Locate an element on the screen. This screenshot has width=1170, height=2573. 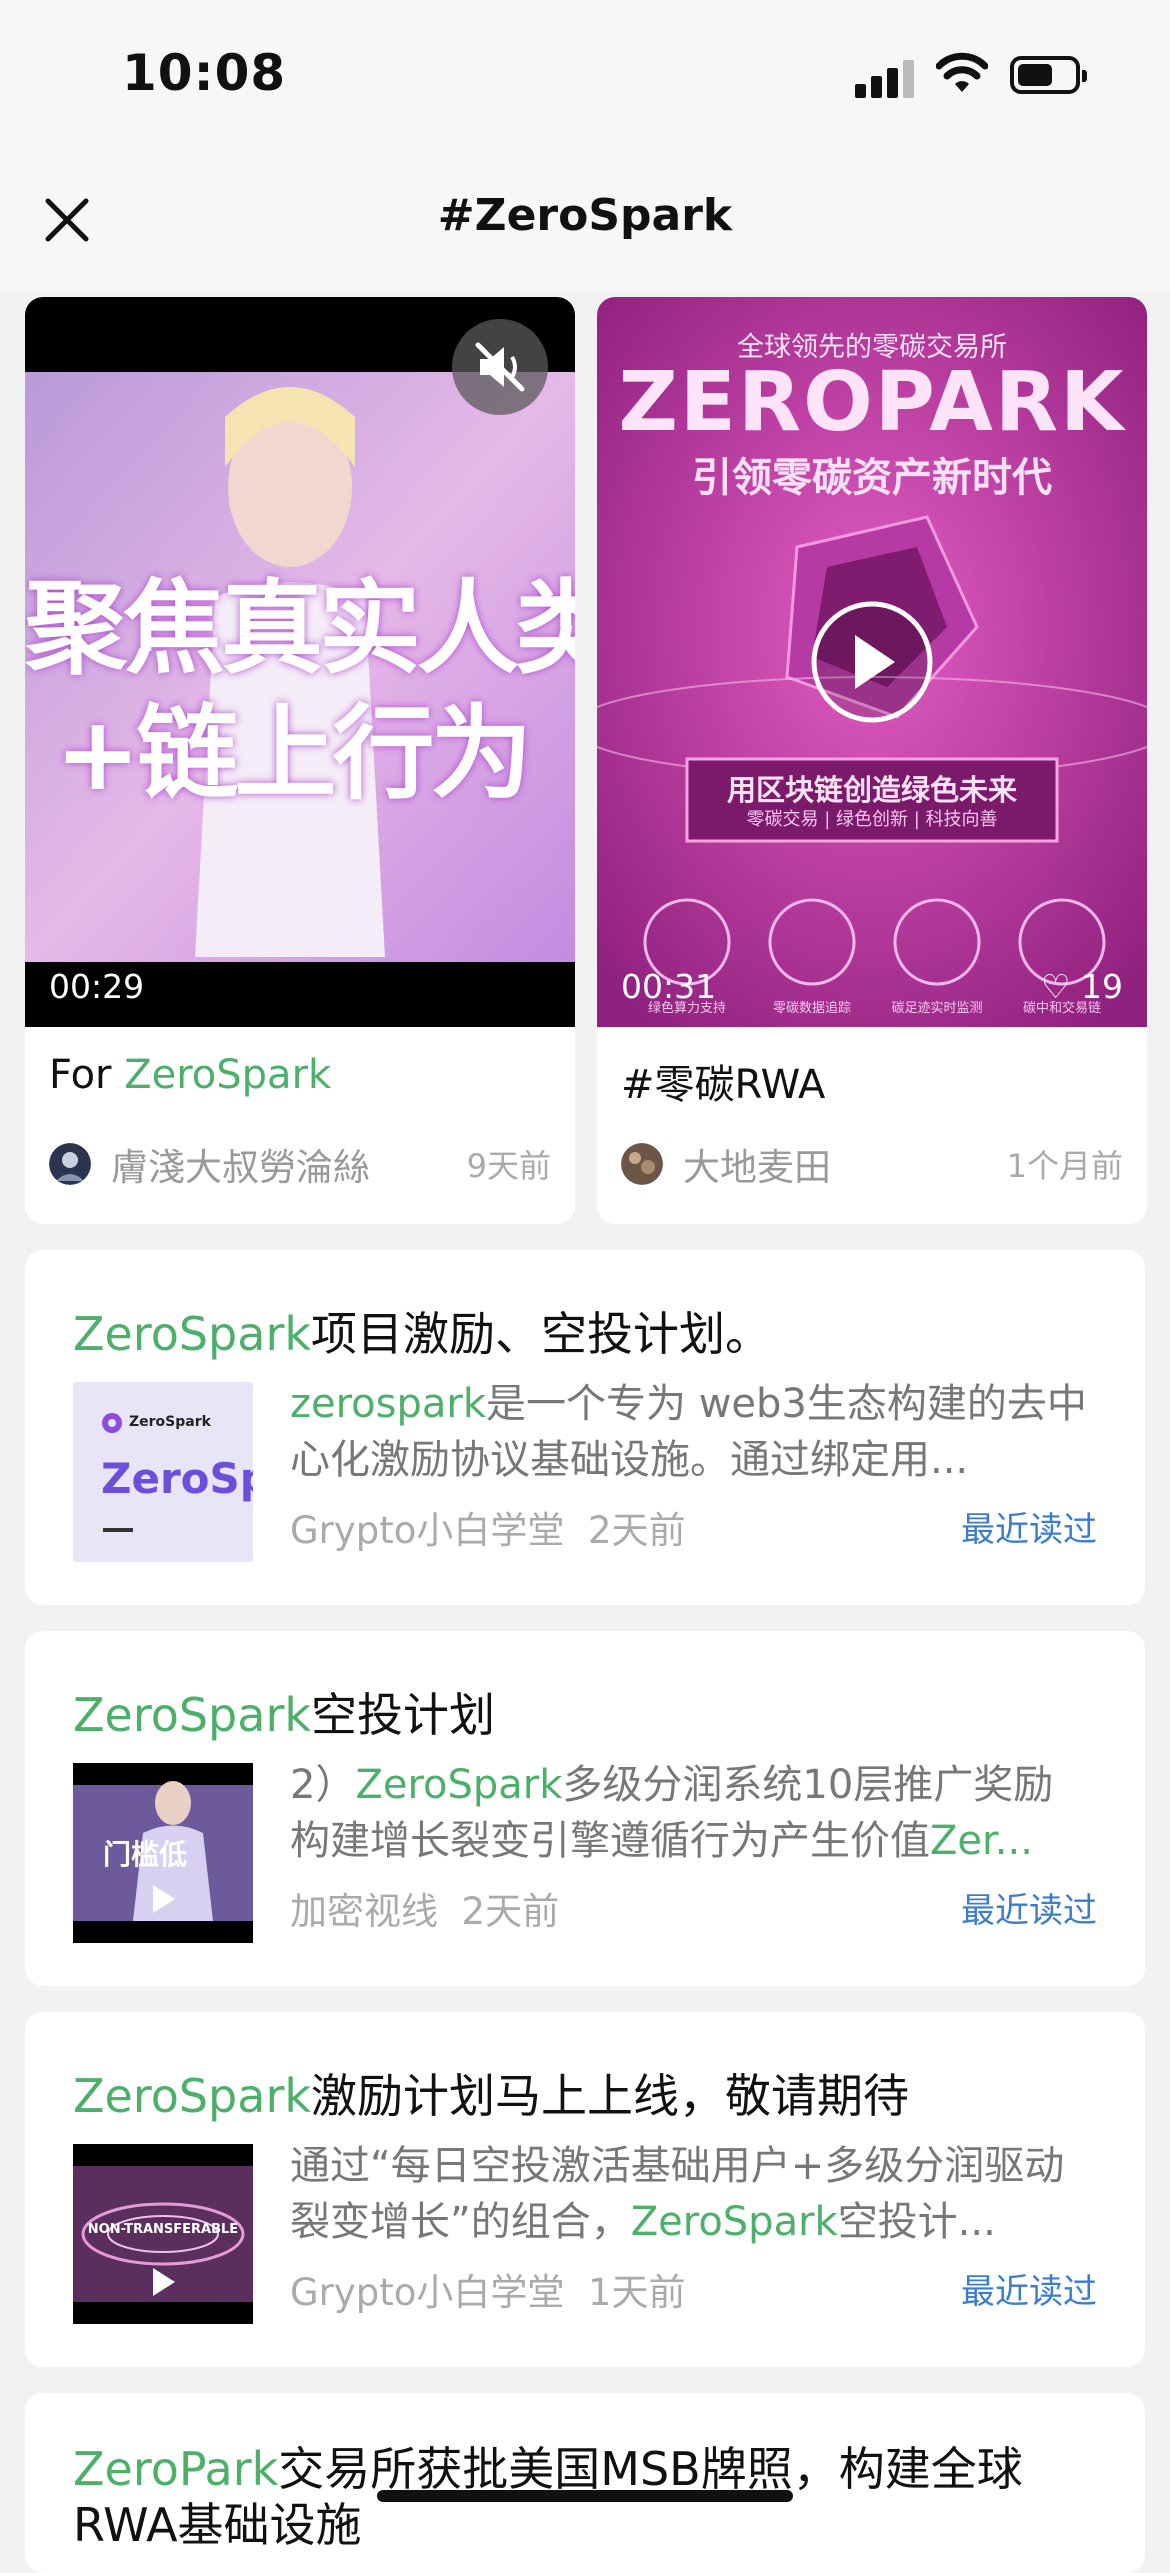
article-card: ZeroPark交易所获批美国MSB牌照，构建全球RWA基础设施 is located at coordinates (585, 2483).